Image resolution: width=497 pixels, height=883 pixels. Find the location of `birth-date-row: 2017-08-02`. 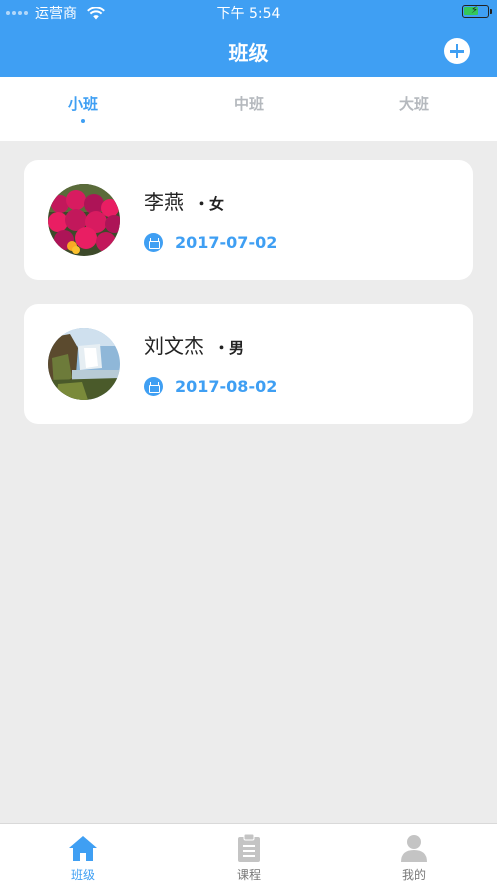

birth-date-row: 2017-08-02 is located at coordinates (210, 386).